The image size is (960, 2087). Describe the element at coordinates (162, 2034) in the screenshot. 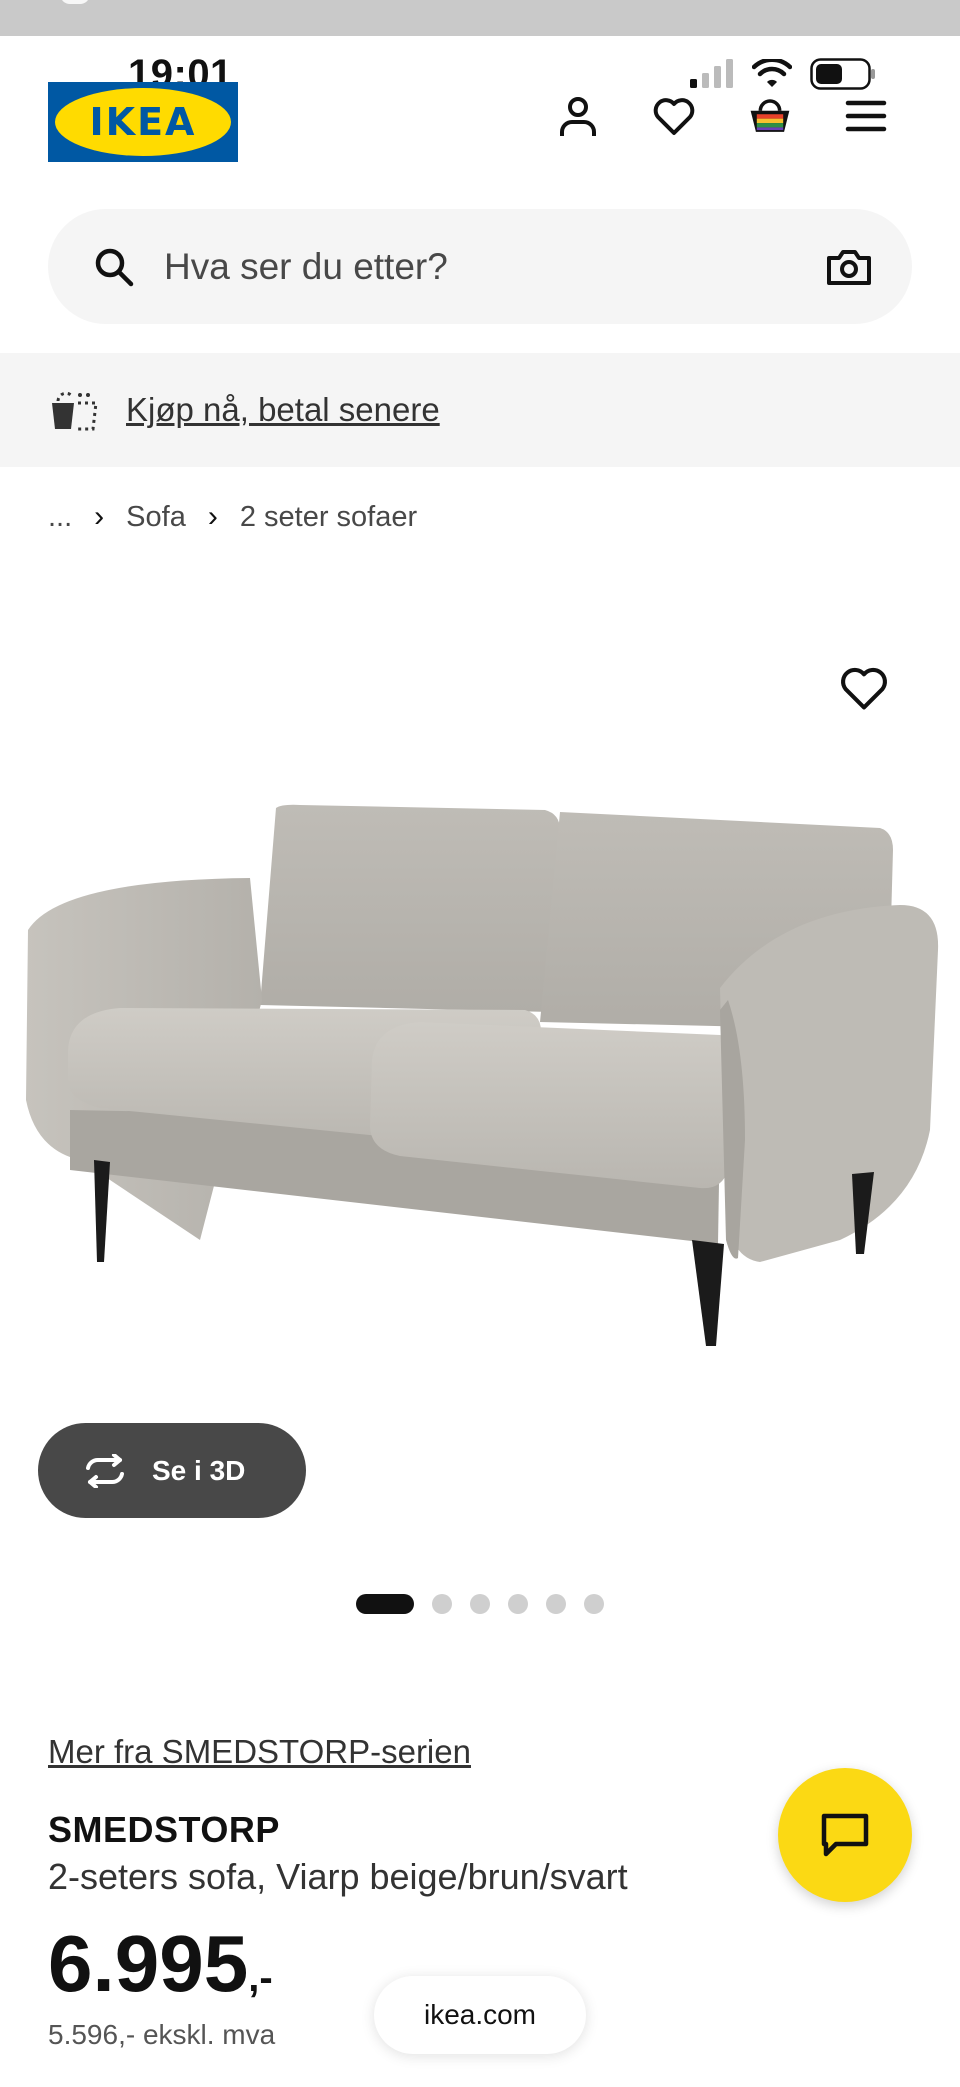

I see `price-ex-vat: 5.596,- ekskl. mva` at that location.